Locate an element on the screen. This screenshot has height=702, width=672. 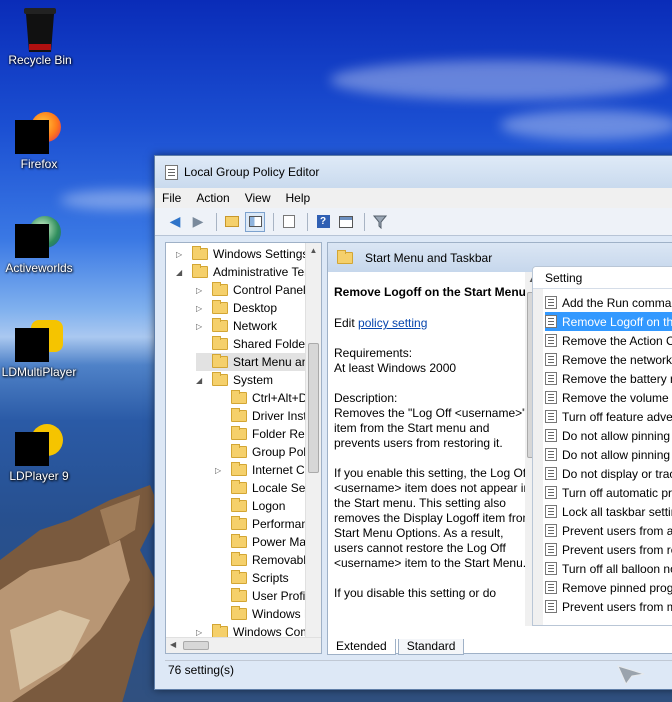
list-left-scrollbar is located at coordinates (538, 457).